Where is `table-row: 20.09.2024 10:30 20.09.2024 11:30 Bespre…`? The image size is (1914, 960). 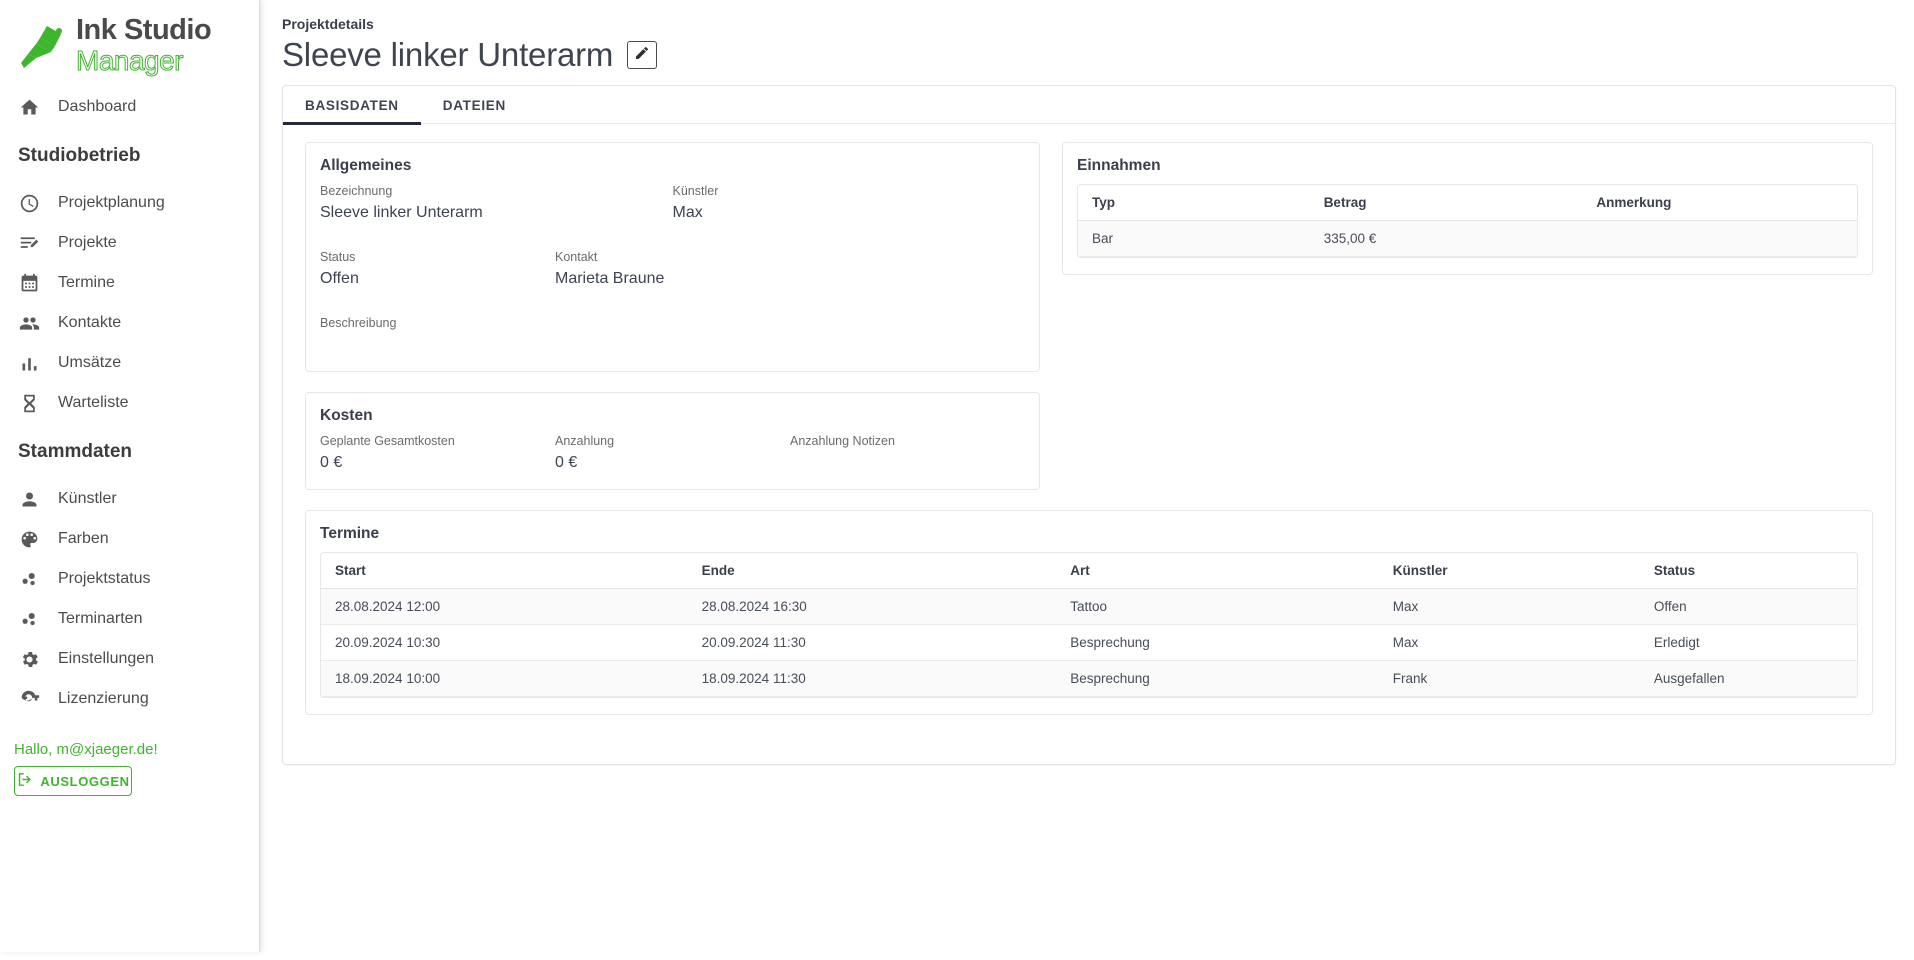
table-row: 20.09.2024 10:30 20.09.2024 11:30 Bespre… is located at coordinates (1089, 642).